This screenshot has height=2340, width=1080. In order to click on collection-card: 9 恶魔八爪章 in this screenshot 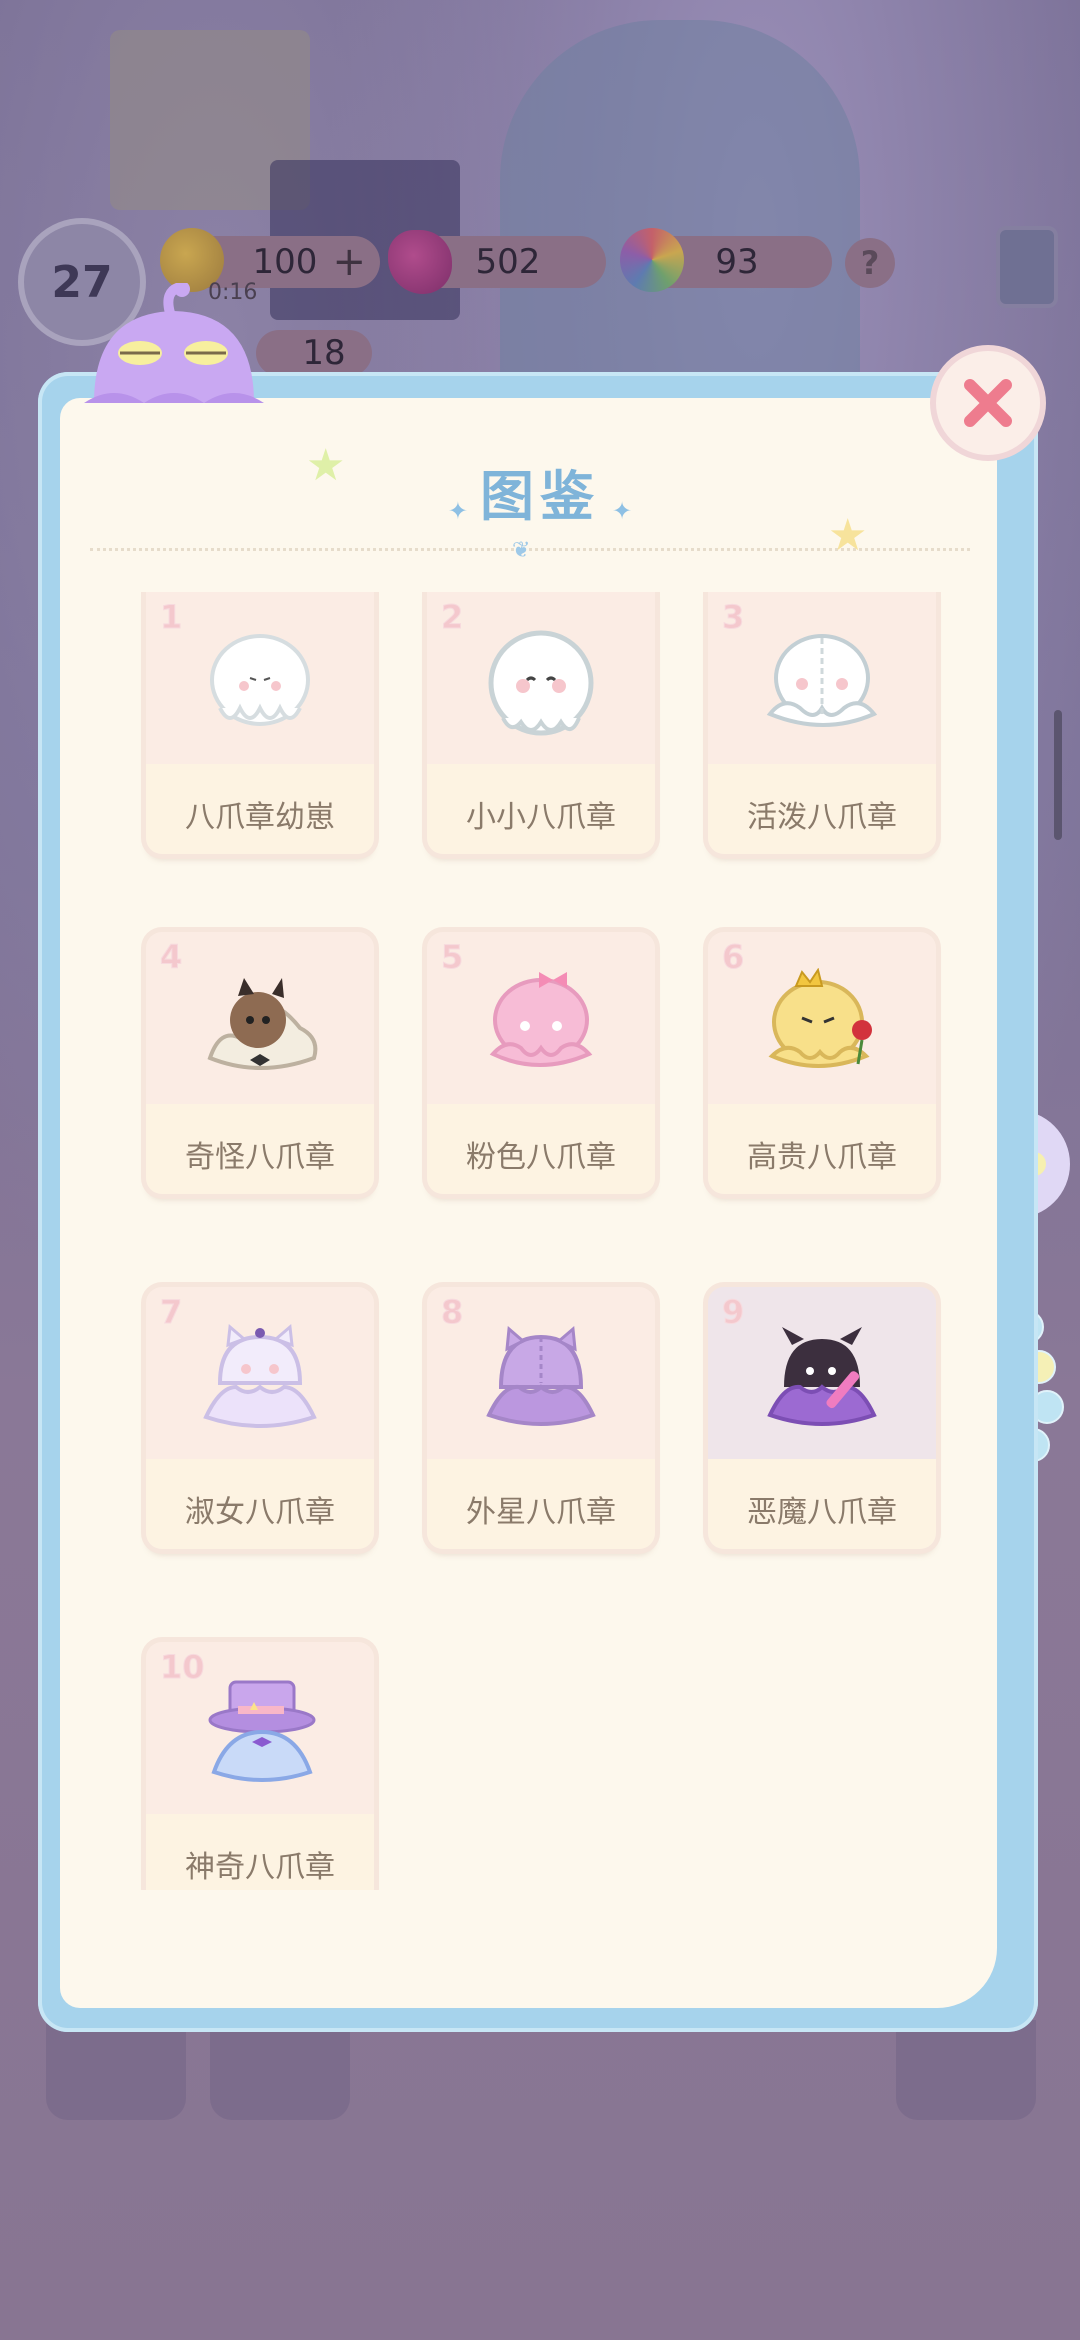, I will do `click(822, 1418)`.